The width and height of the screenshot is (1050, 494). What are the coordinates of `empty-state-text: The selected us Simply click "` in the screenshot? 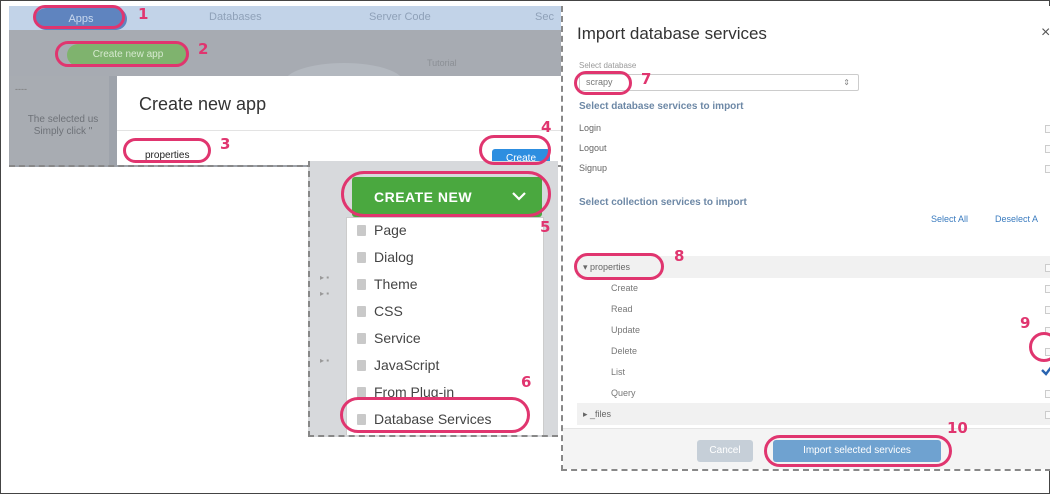 It's located at (63, 126).